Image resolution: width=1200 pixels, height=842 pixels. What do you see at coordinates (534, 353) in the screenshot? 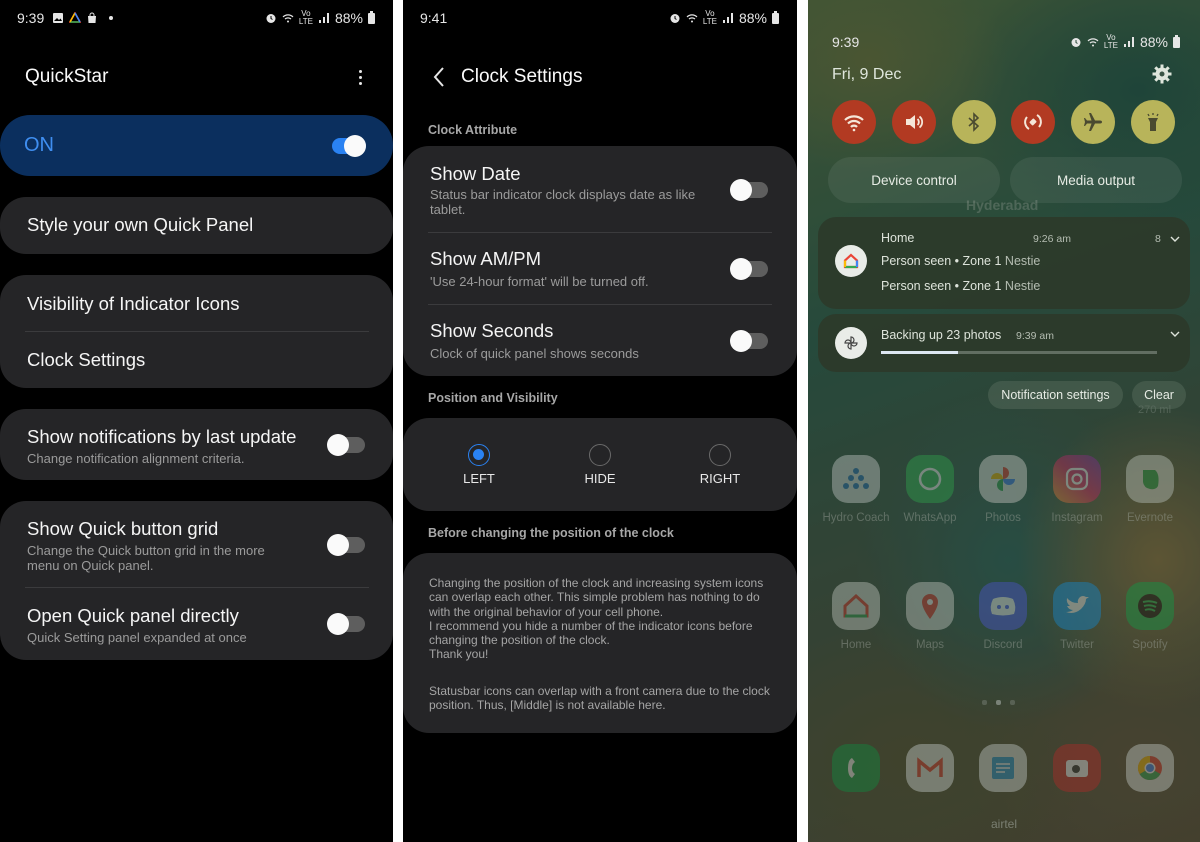
I see `show-seconds-subtitle: Clock of quick panel shows seconds` at bounding box center [534, 353].